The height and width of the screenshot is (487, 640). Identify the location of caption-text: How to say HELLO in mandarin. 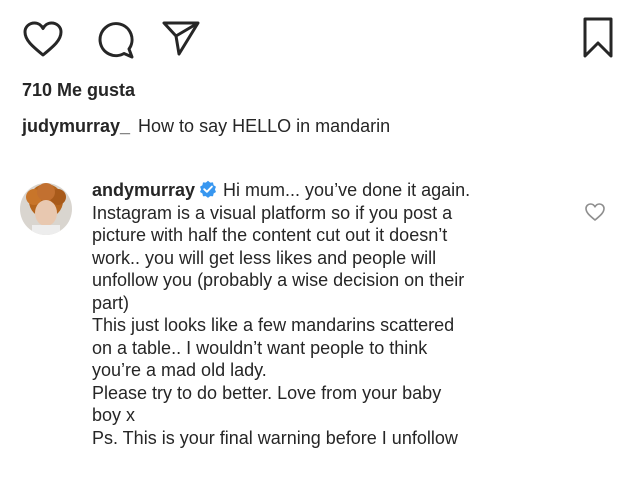
(264, 126).